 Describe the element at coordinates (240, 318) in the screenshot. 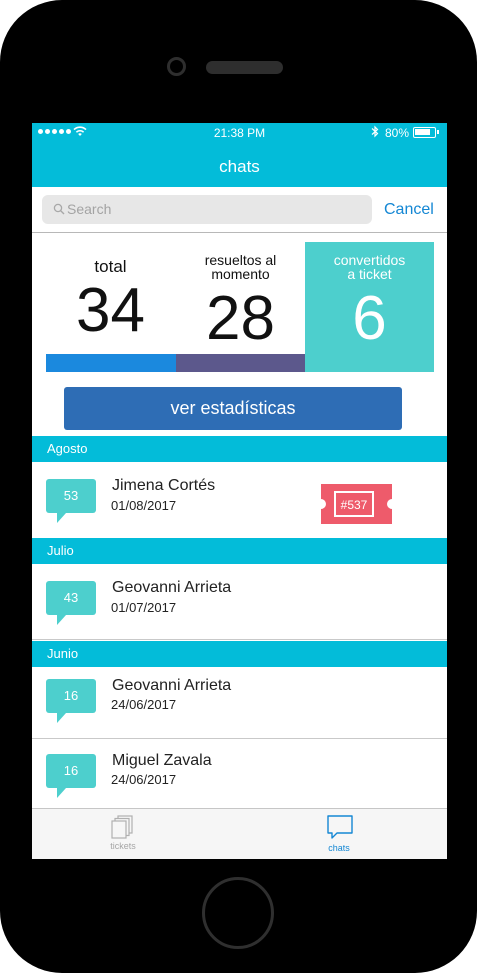

I see `stat-resolved-value: 28` at that location.